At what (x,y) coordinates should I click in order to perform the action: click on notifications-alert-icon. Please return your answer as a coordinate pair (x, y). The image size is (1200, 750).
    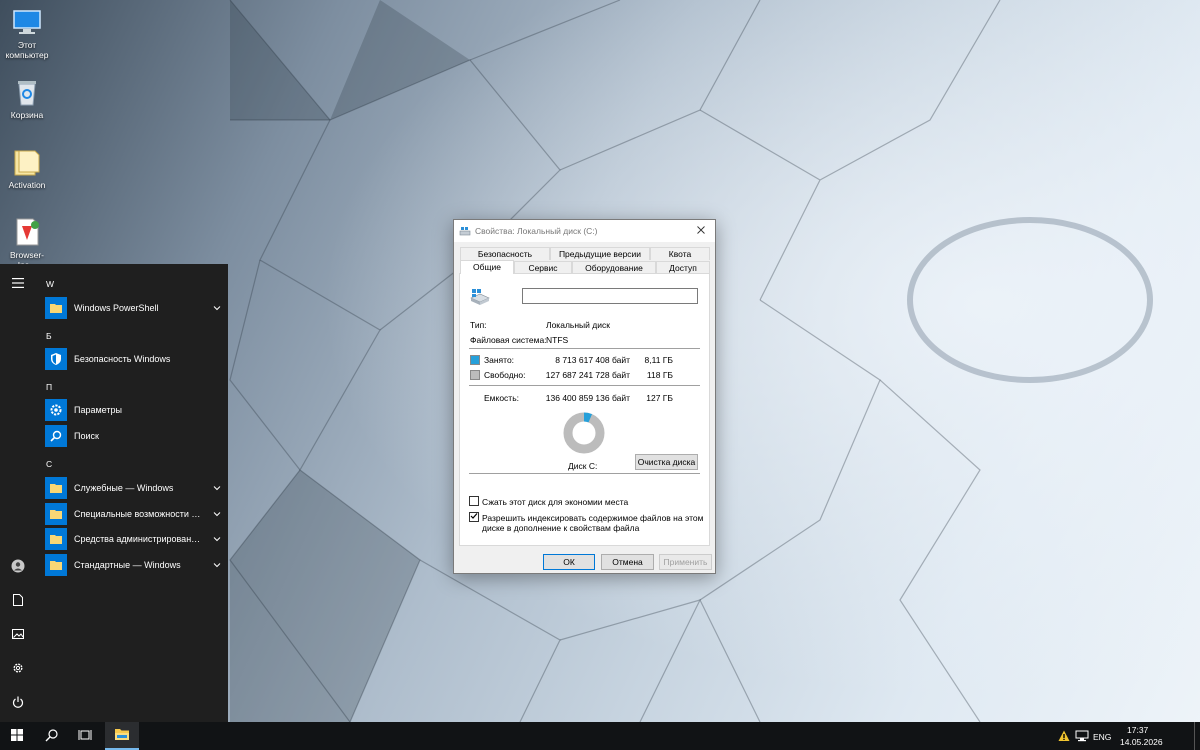
    Looking at the image, I should click on (1064, 737).